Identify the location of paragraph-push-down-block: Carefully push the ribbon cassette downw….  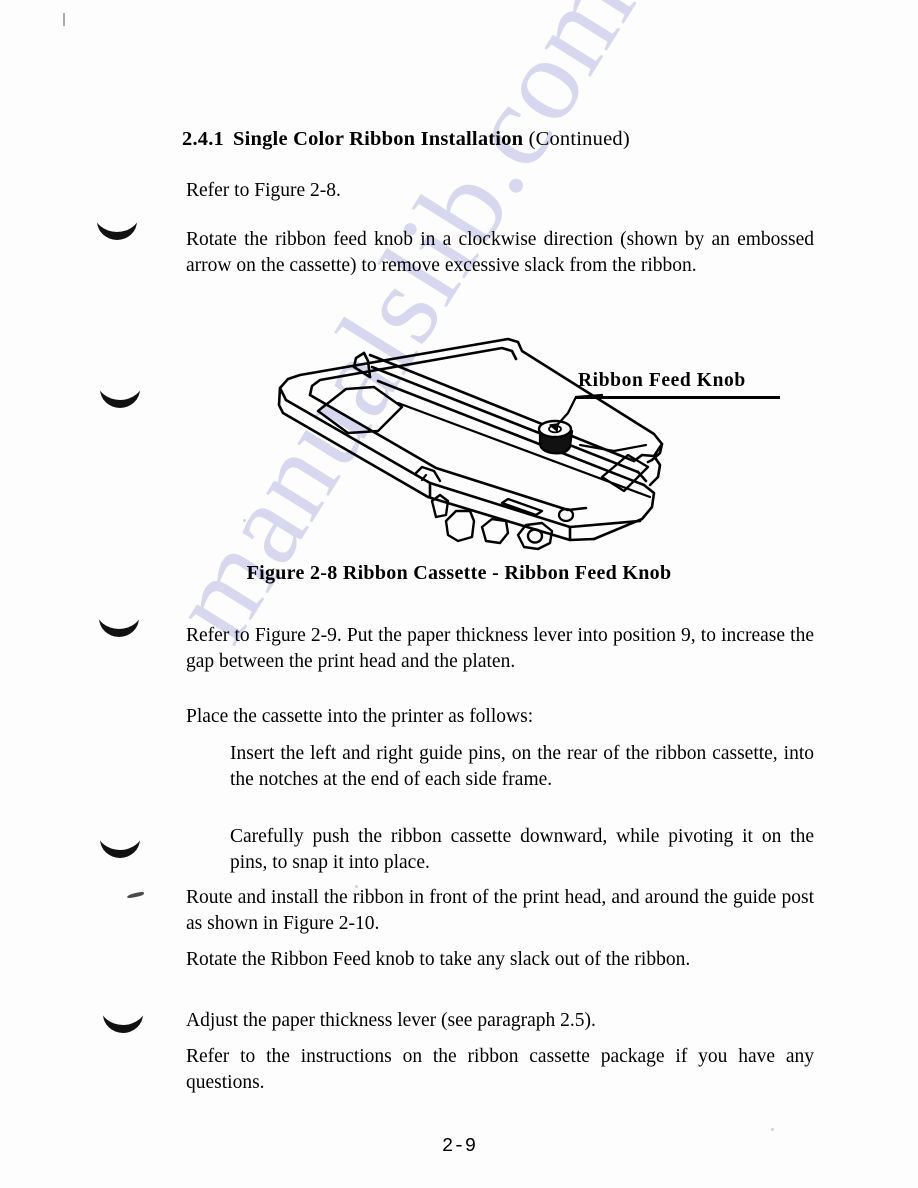
(522, 849).